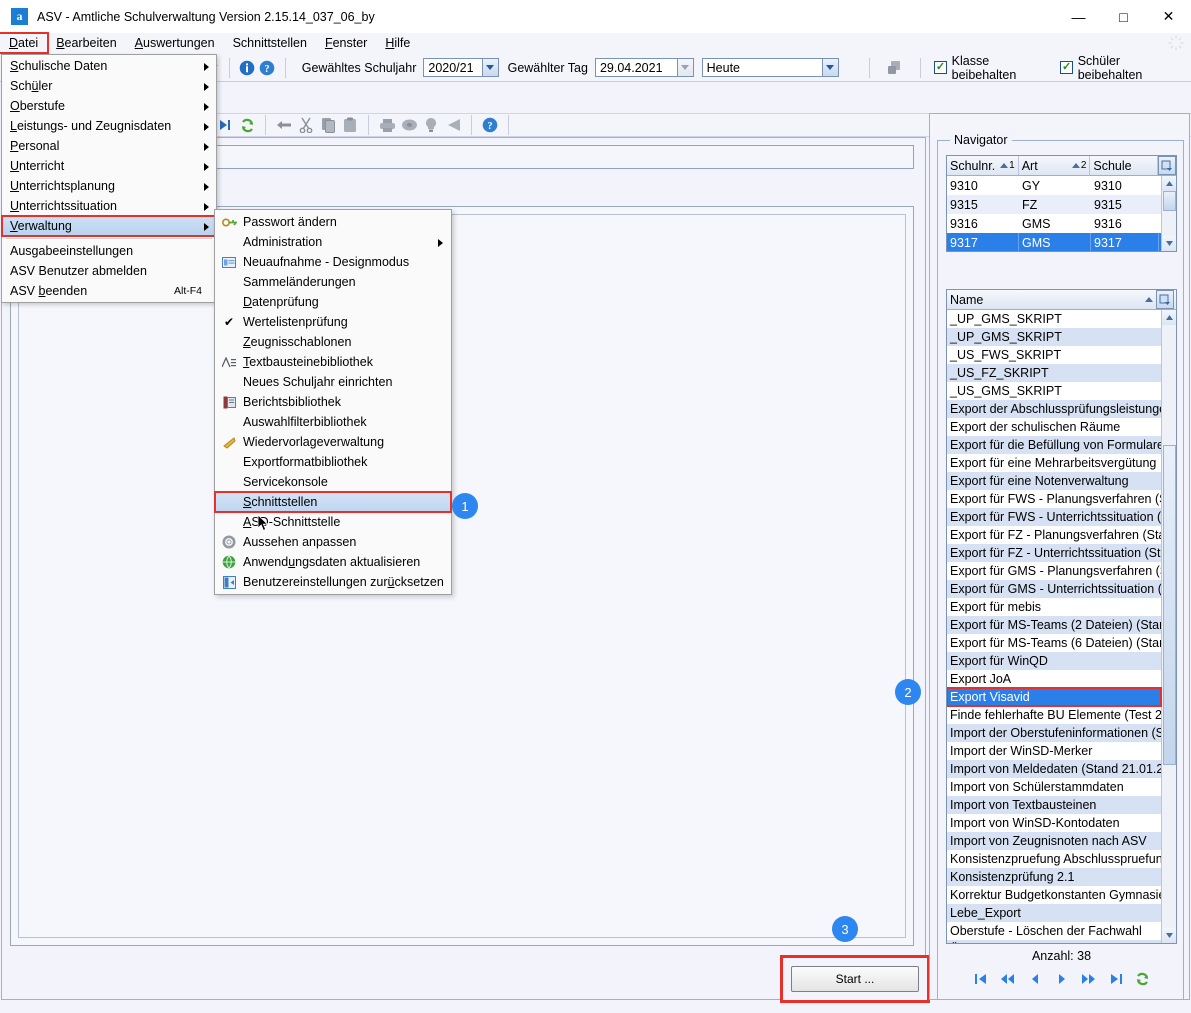  I want to click on verwaltung-item-5: ✔ Wertelistenprüfung, so click(333, 322).